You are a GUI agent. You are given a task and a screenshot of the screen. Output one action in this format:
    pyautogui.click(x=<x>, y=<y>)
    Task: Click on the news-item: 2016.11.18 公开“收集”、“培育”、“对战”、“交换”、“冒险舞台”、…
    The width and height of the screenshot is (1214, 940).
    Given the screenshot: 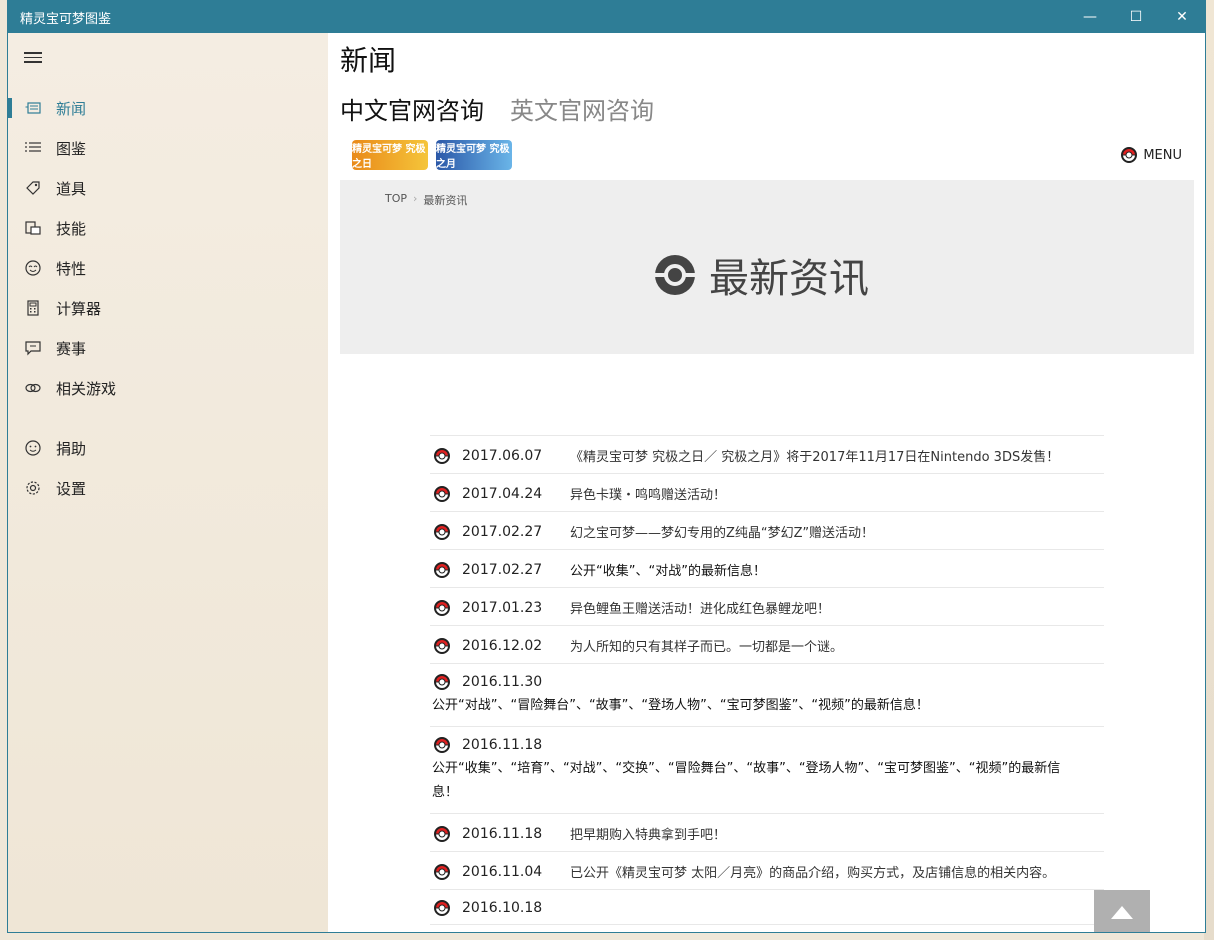 What is the action you would take?
    pyautogui.click(x=767, y=770)
    